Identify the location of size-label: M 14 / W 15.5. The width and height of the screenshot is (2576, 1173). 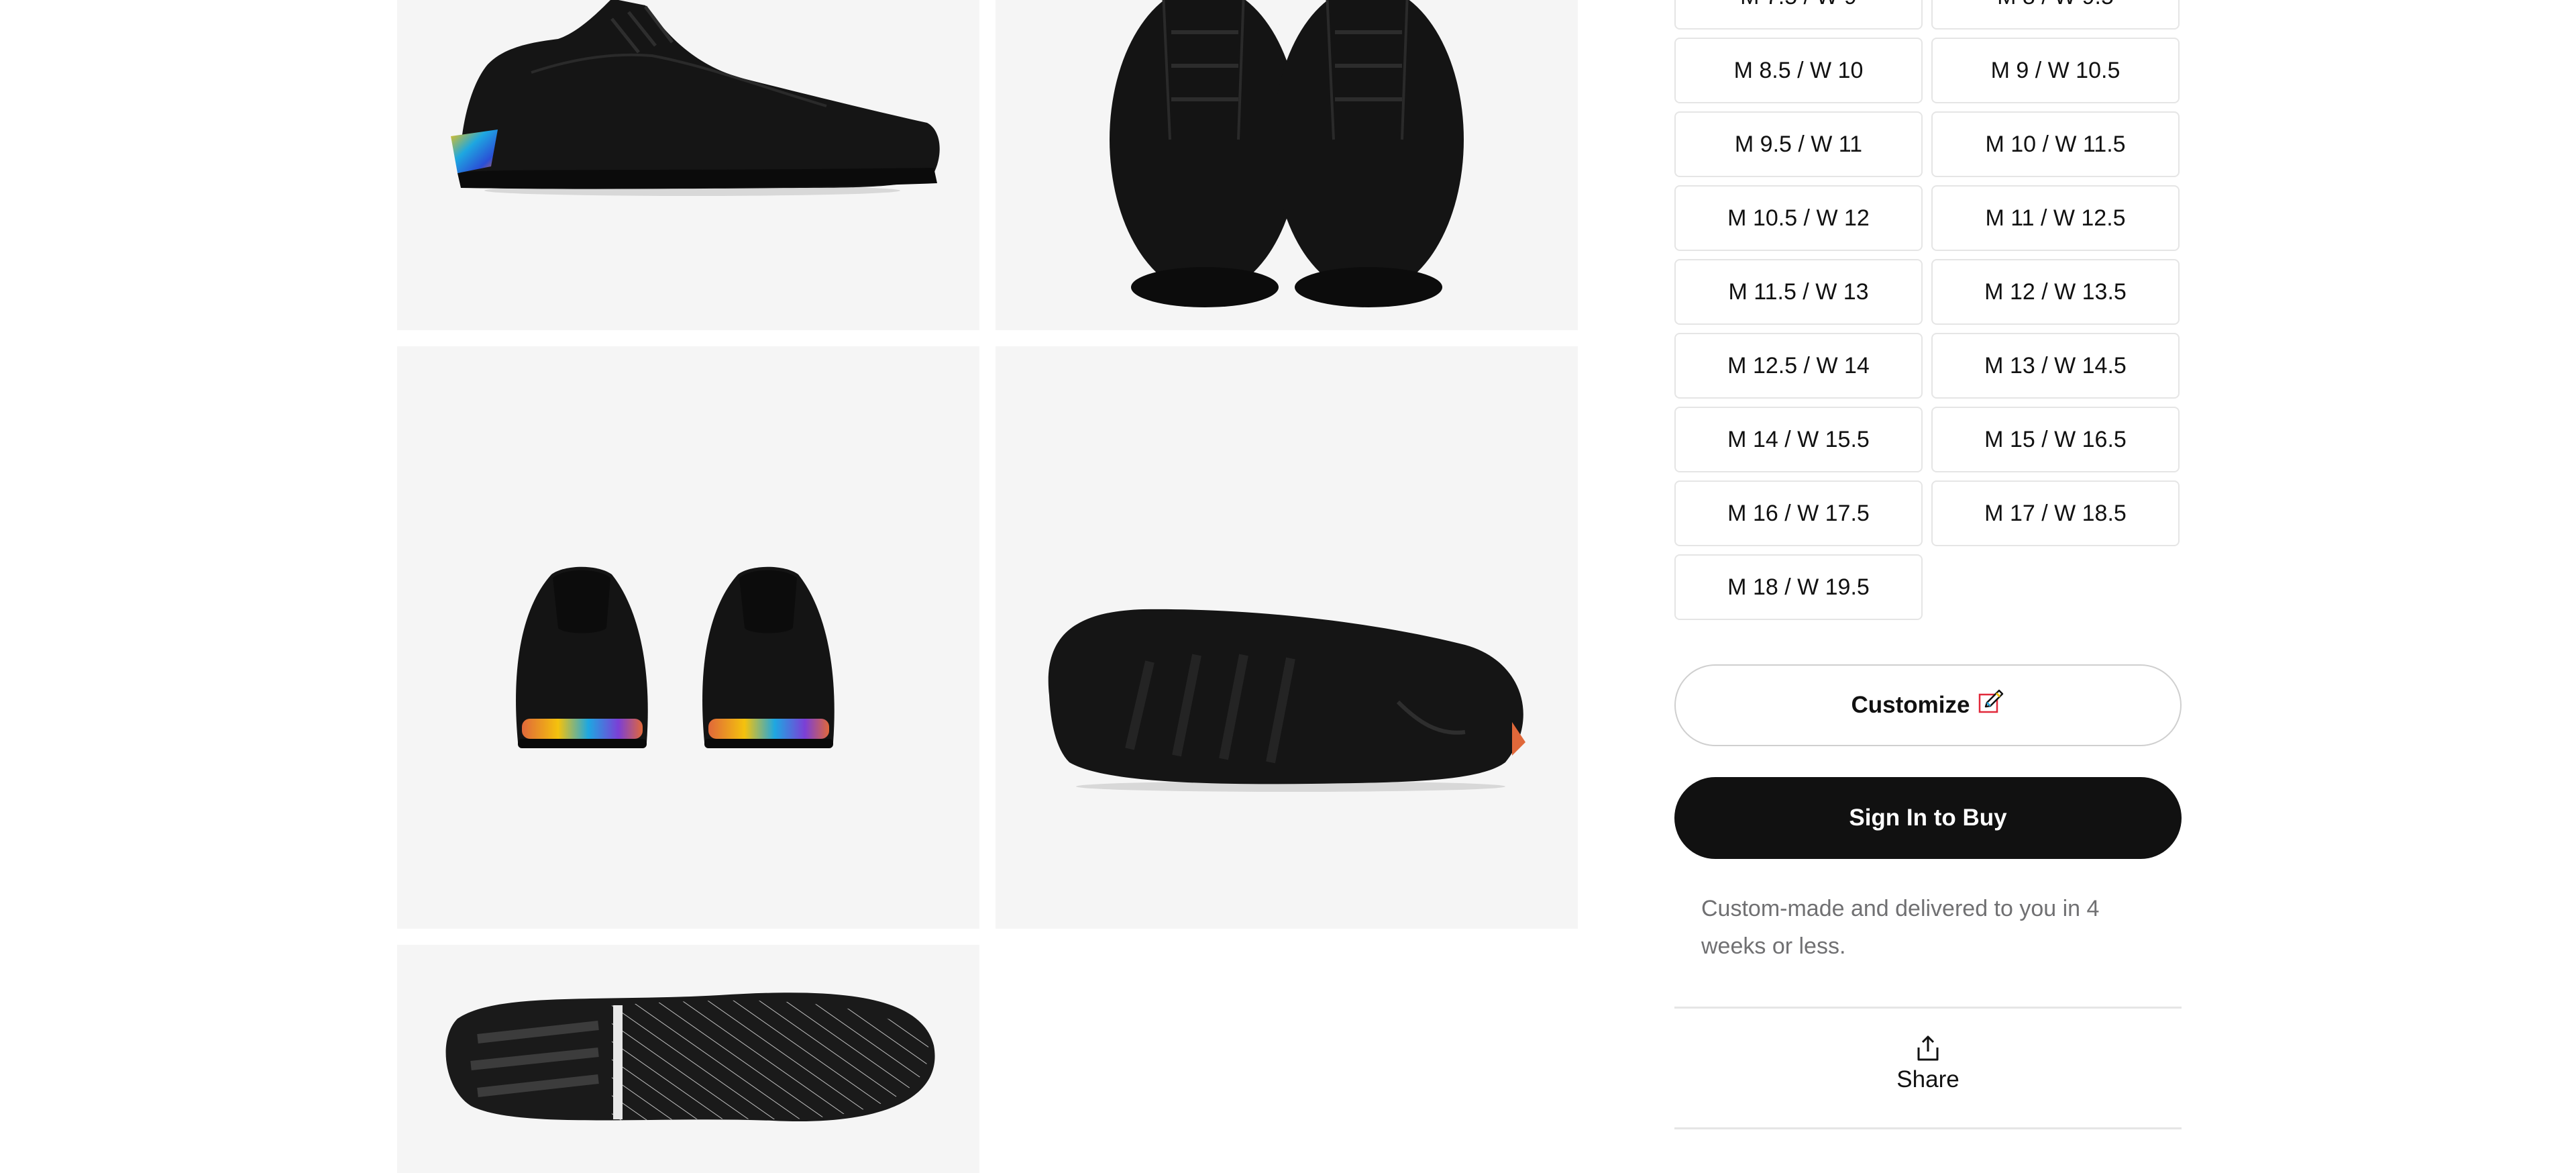
(1798, 439).